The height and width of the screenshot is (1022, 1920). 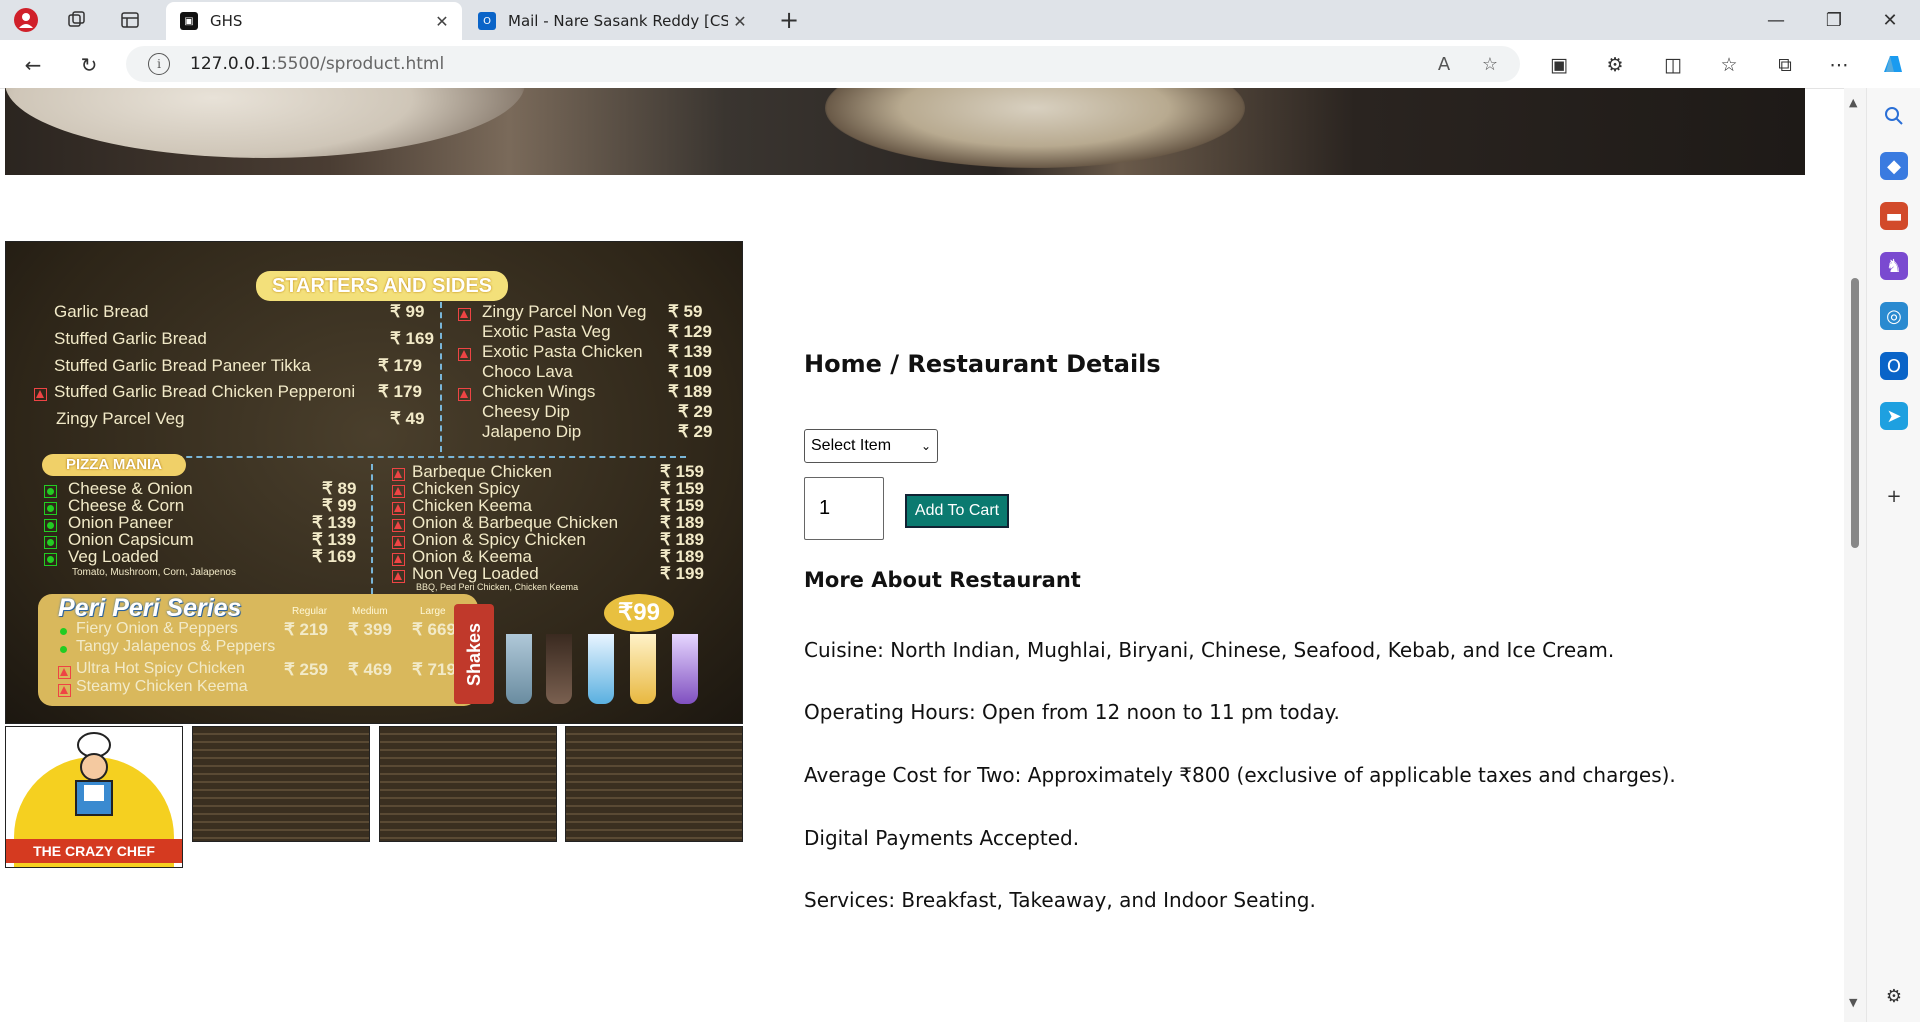 What do you see at coordinates (1673, 65) in the screenshot?
I see `split-screen-icon: ◫` at bounding box center [1673, 65].